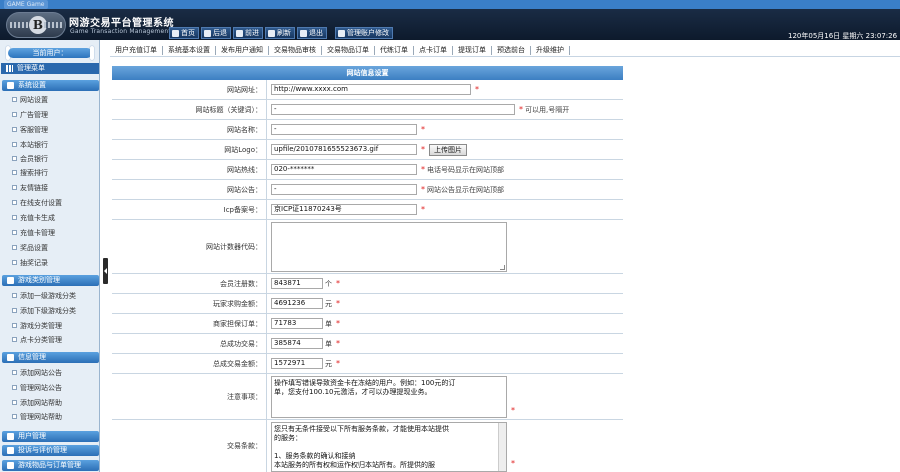 The height and width of the screenshot is (472, 900). Describe the element at coordinates (550, 50) in the screenshot. I see `tab-upgrade: 升级维护` at that location.